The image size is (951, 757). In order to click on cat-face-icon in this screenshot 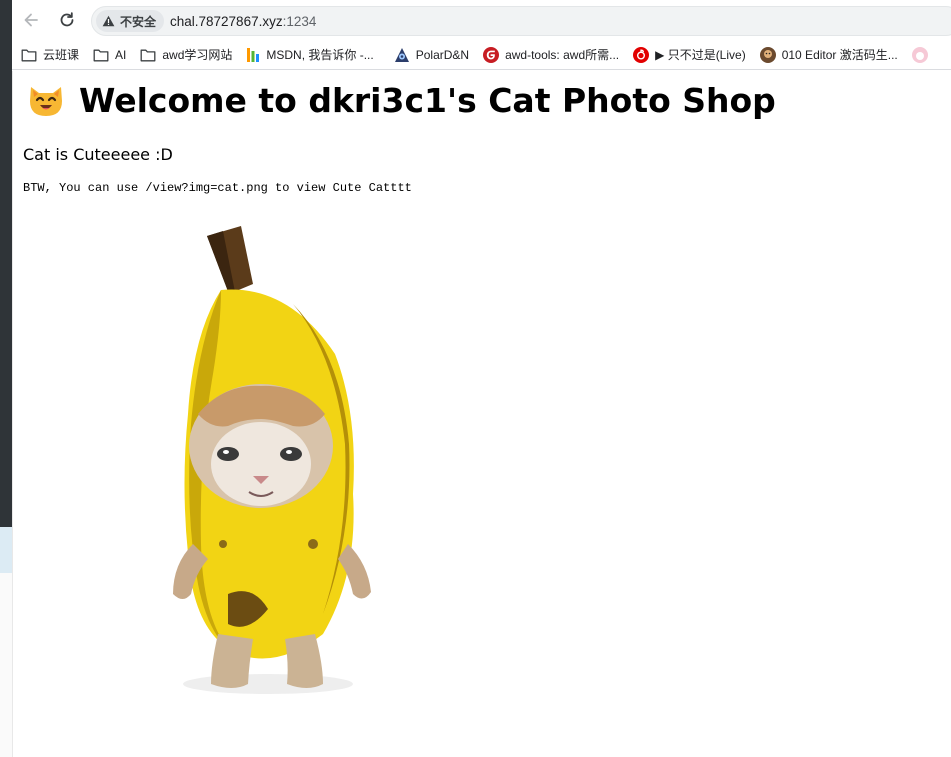, I will do `click(46, 101)`.